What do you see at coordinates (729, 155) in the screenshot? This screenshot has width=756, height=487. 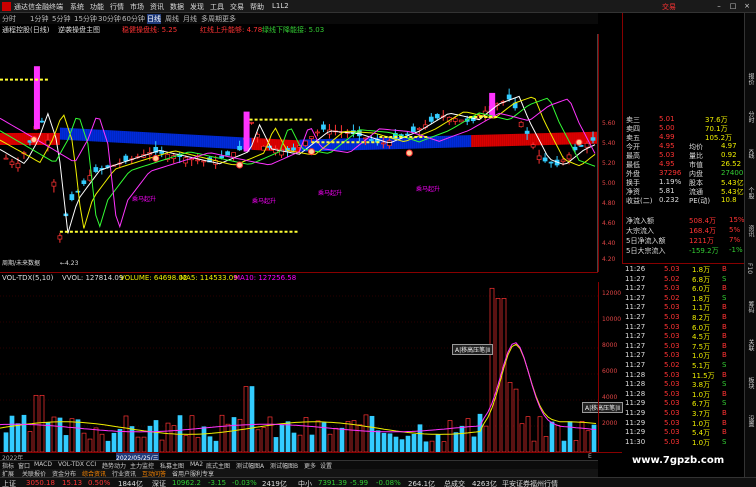 I see `quote-value: 0.92` at bounding box center [729, 155].